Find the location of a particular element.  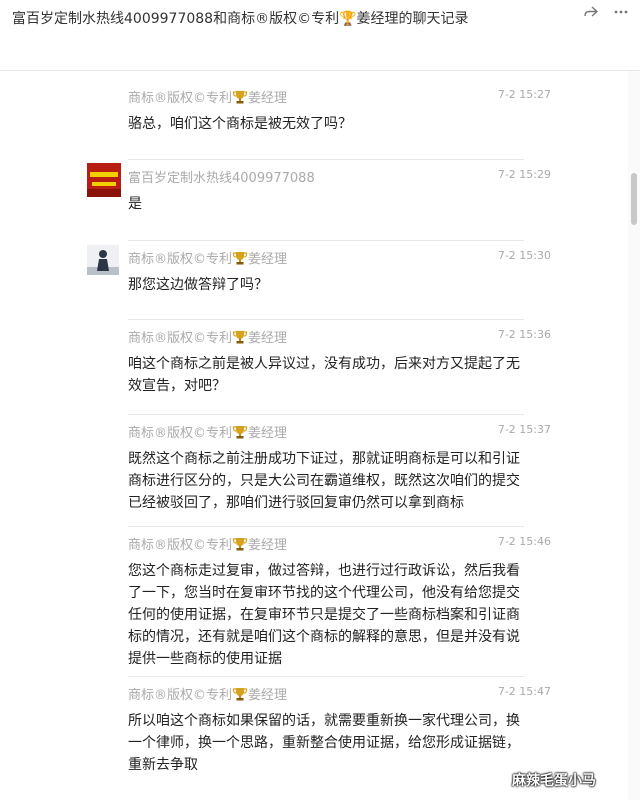

watermark: 麻辣毛蛋小马 is located at coordinates (554, 781).